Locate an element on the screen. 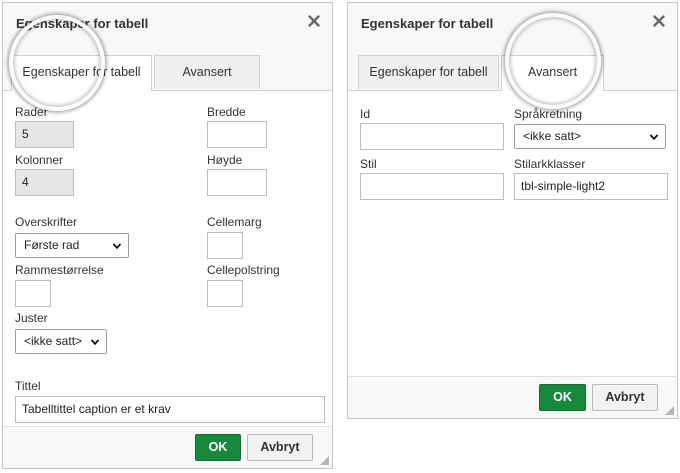 The height and width of the screenshot is (473, 680). align-select: <ikke satt> is located at coordinates (61, 341).